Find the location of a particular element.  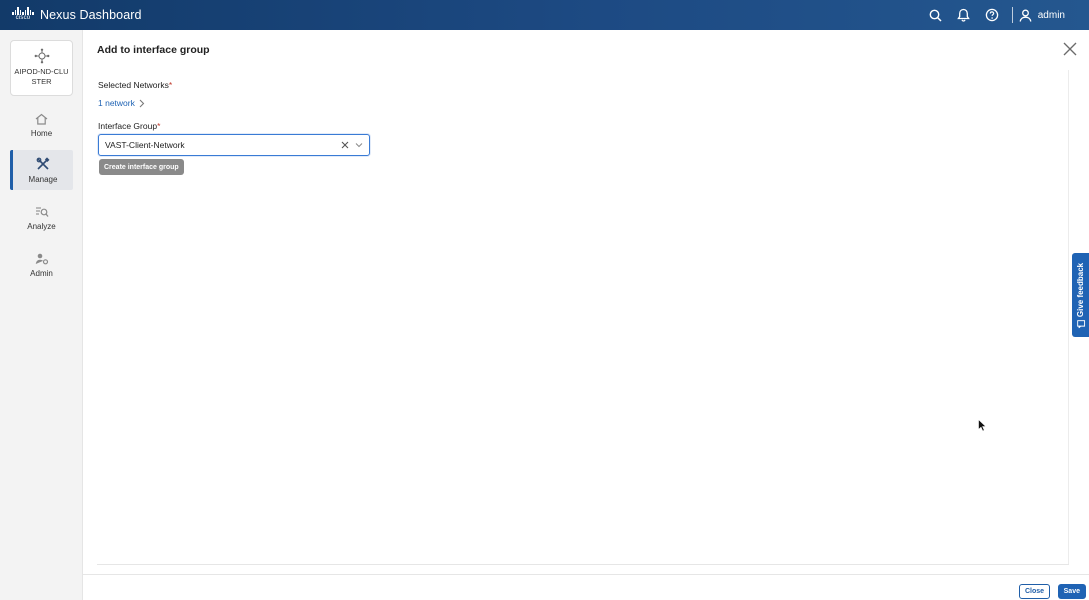

selected-networks-label: Selected Networks* is located at coordinates (135, 85).